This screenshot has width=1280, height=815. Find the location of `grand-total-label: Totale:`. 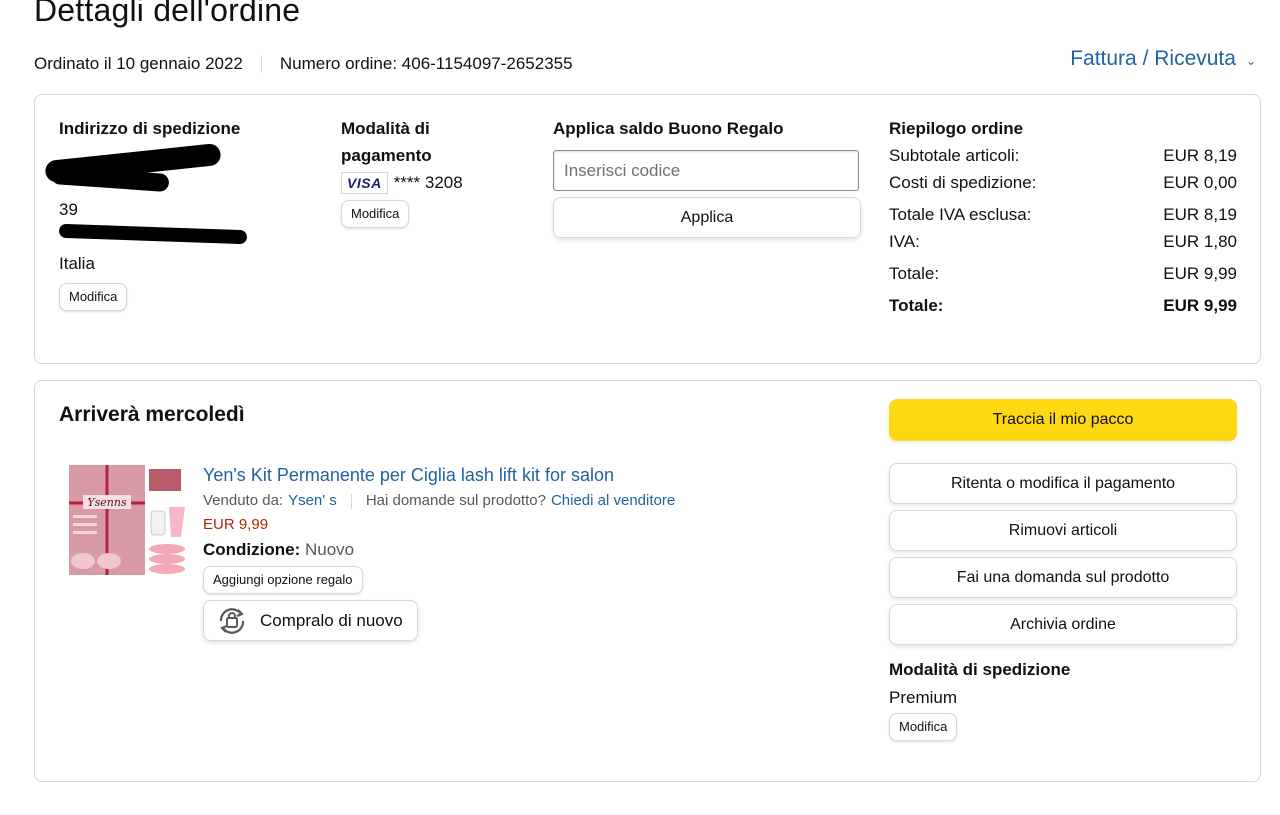

grand-total-label: Totale: is located at coordinates (916, 305).